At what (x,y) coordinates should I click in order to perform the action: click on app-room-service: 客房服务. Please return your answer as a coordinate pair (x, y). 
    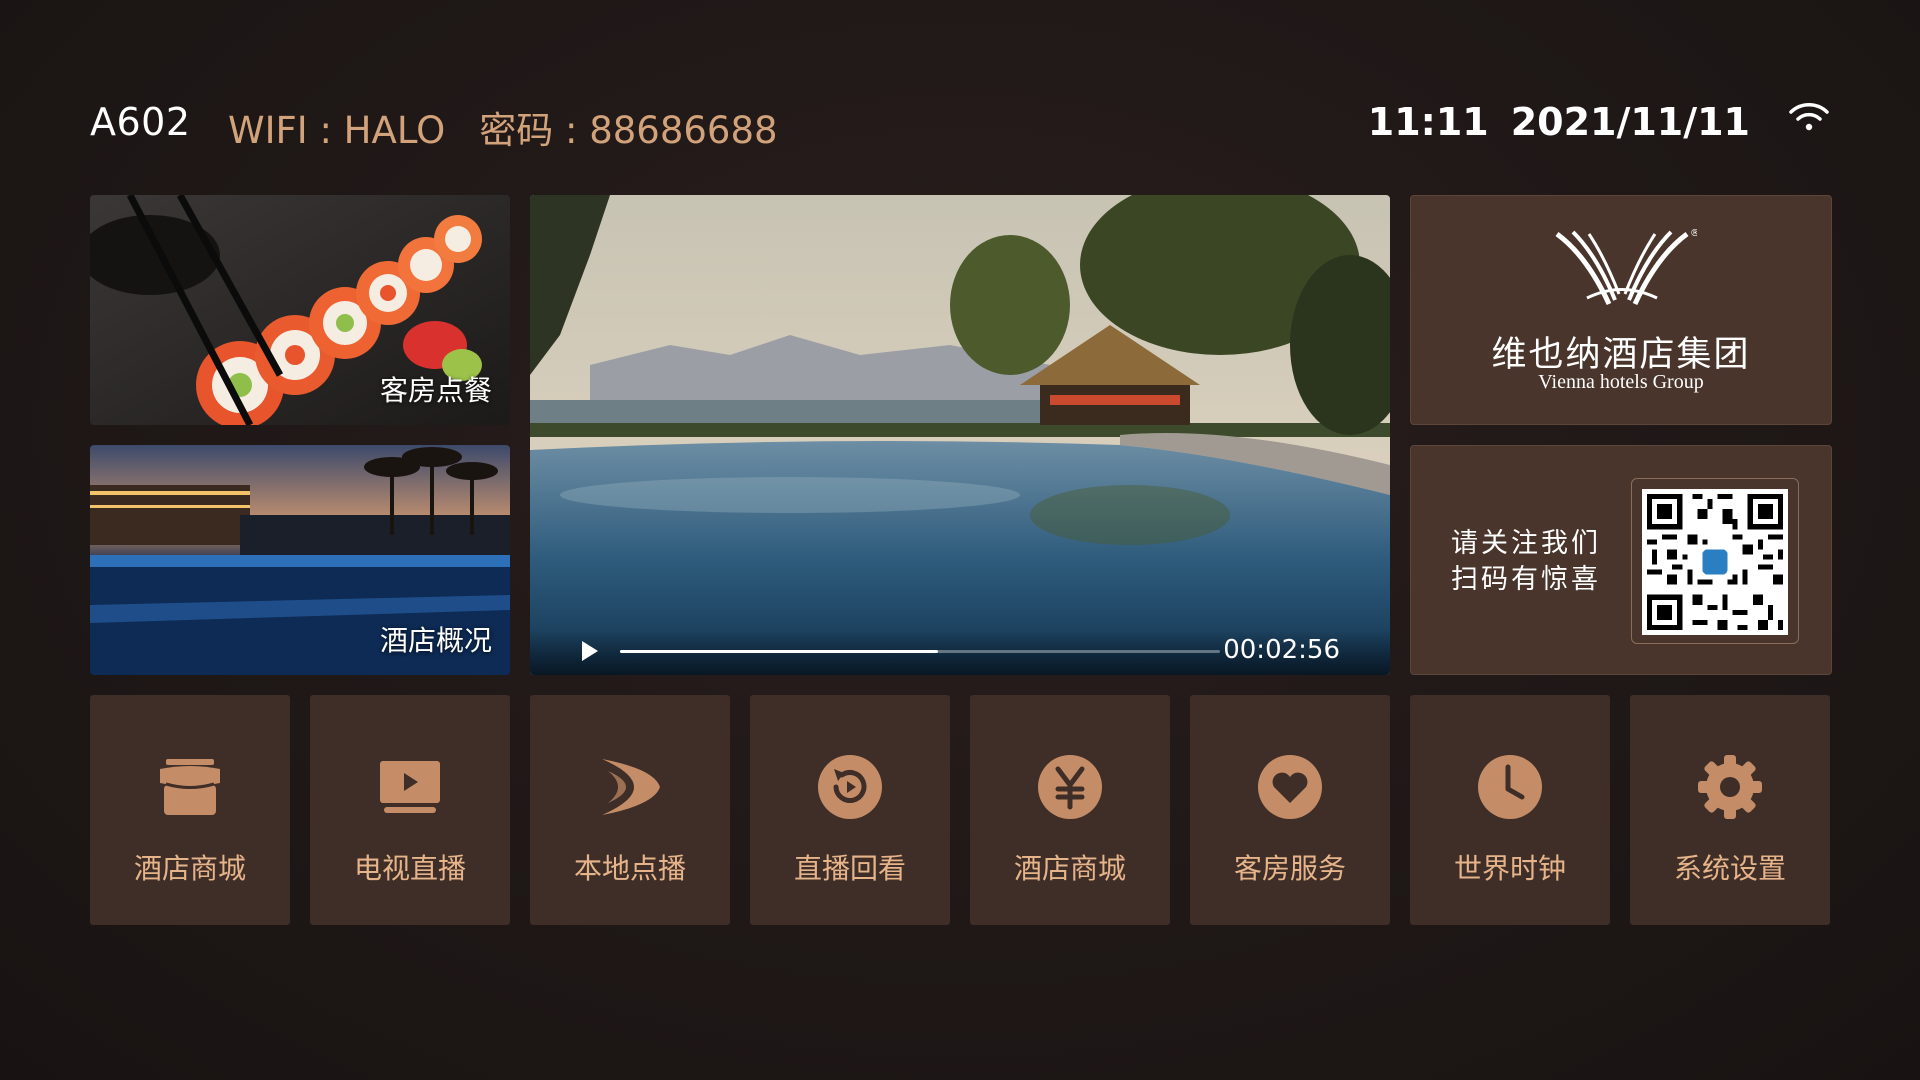
    Looking at the image, I should click on (1290, 810).